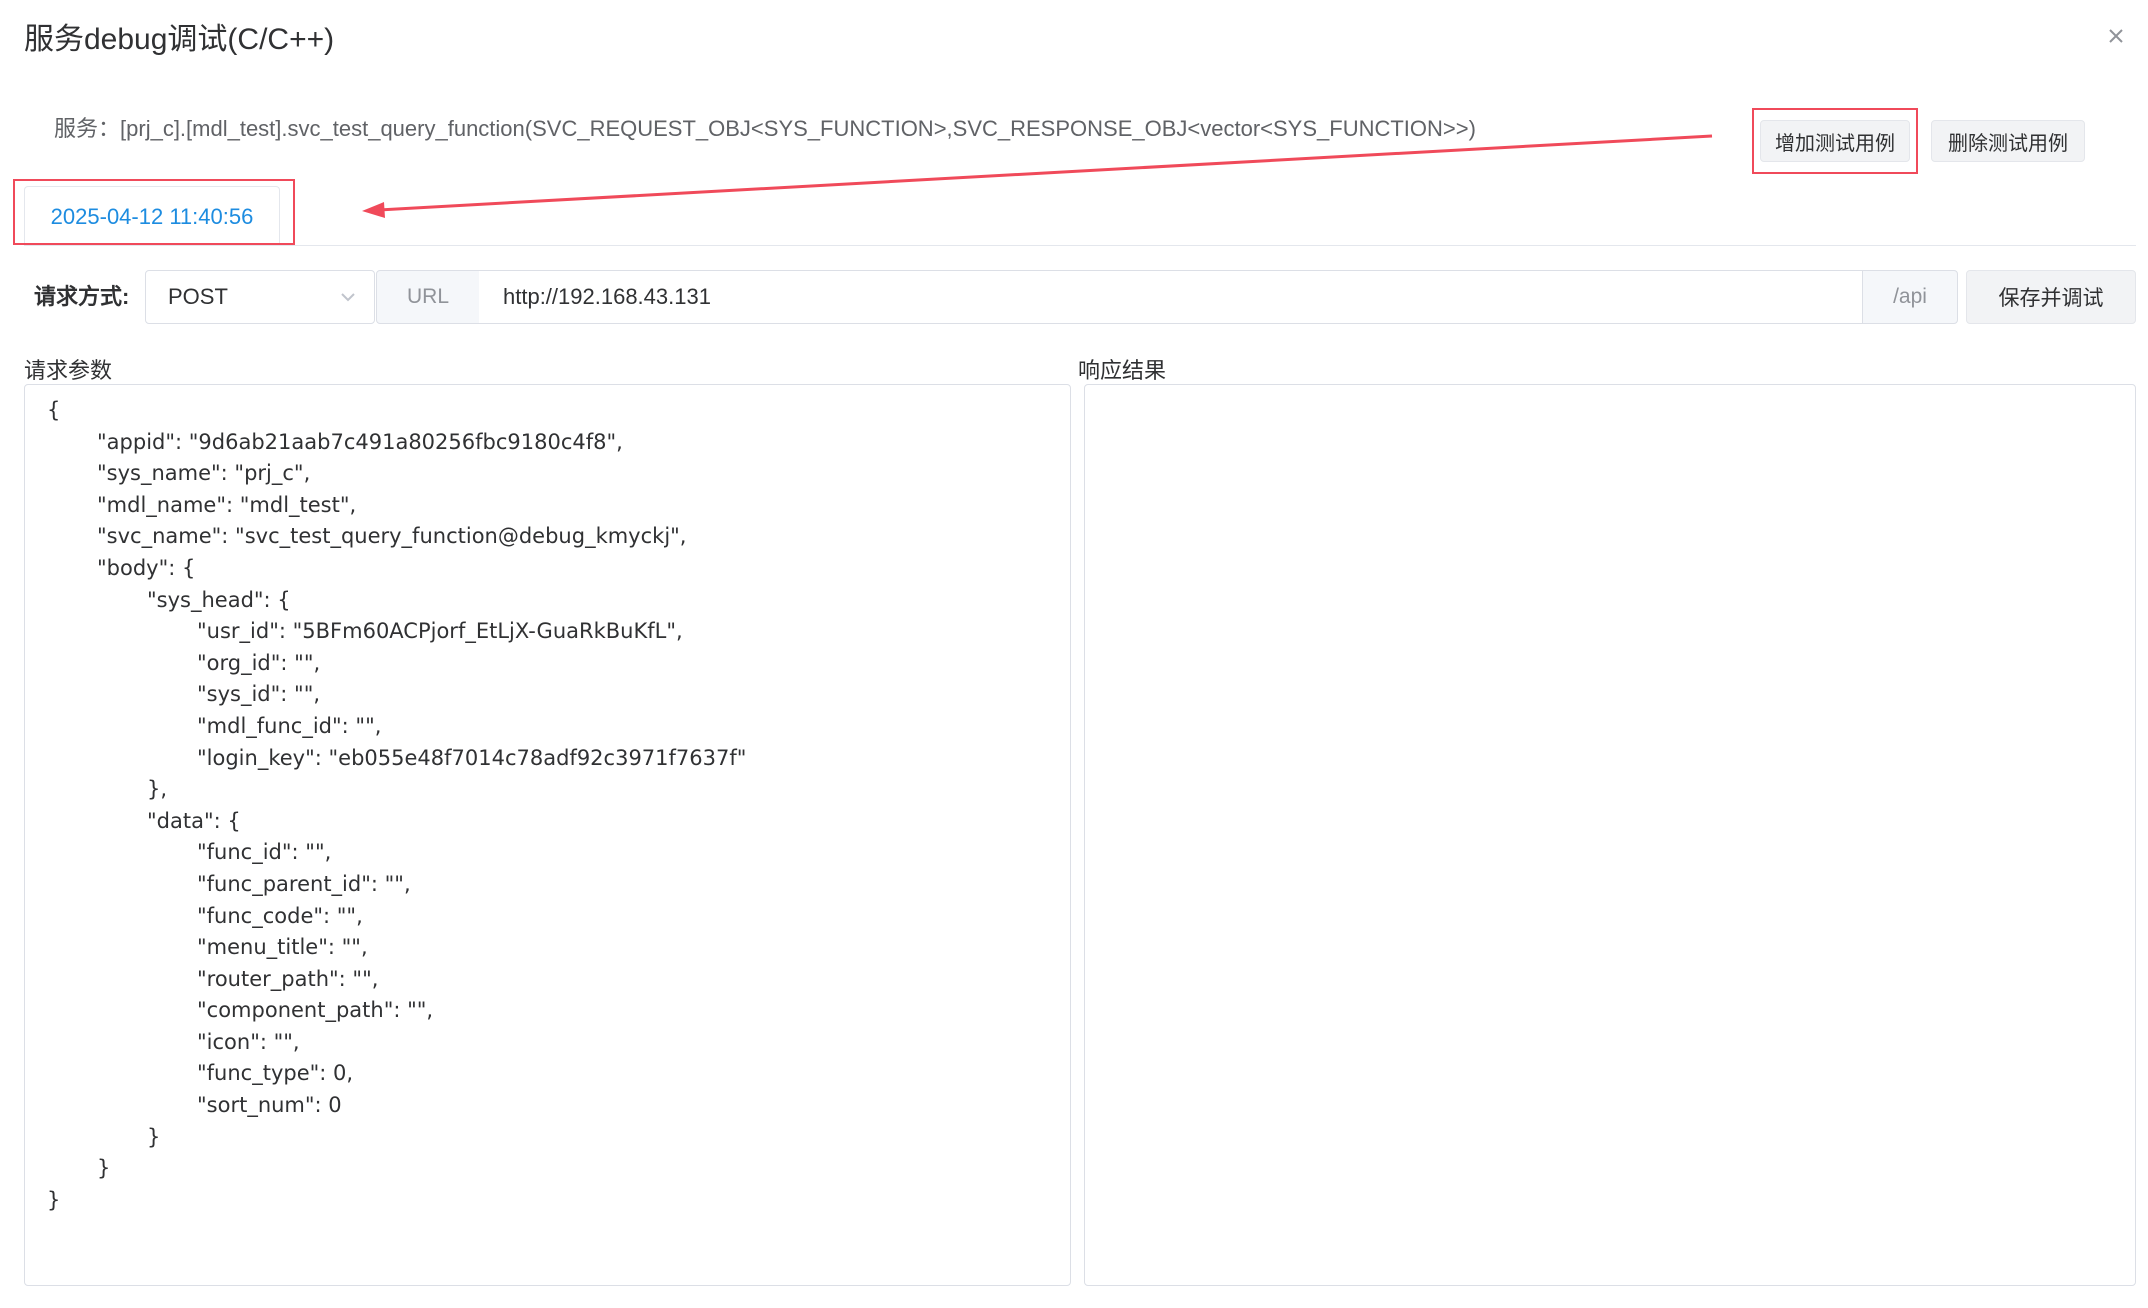 Image resolution: width=2148 pixels, height=1308 pixels. Describe the element at coordinates (227, 504) in the screenshot. I see `code-line: "mdl_name": "mdl_test",` at that location.